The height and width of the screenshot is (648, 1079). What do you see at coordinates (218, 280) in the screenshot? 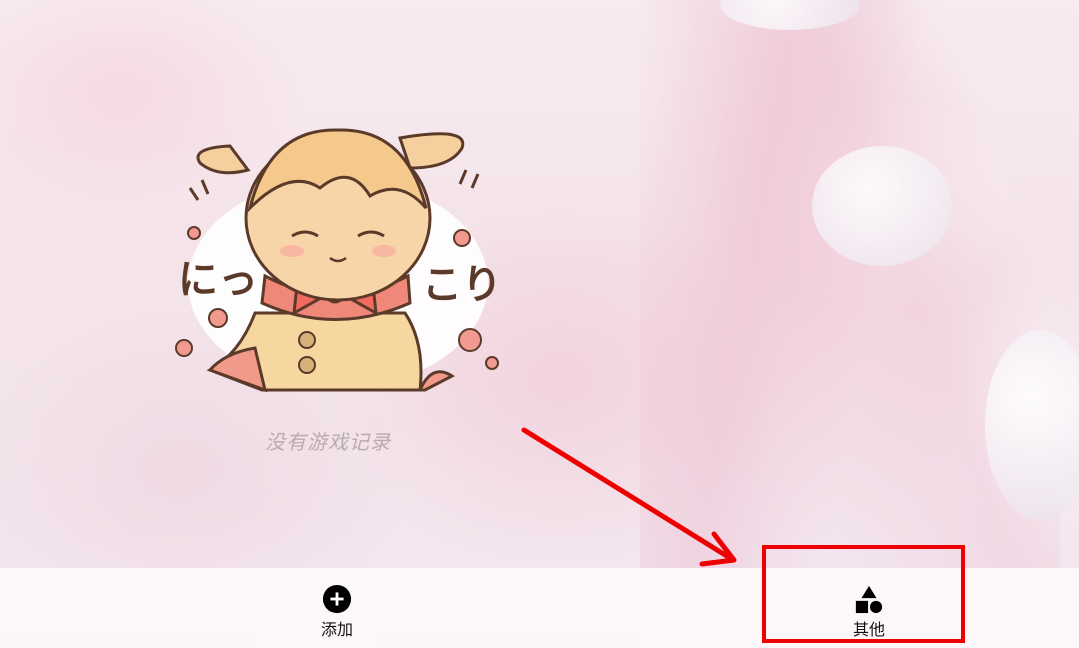
I see `mascot-text-left: にっ` at bounding box center [218, 280].